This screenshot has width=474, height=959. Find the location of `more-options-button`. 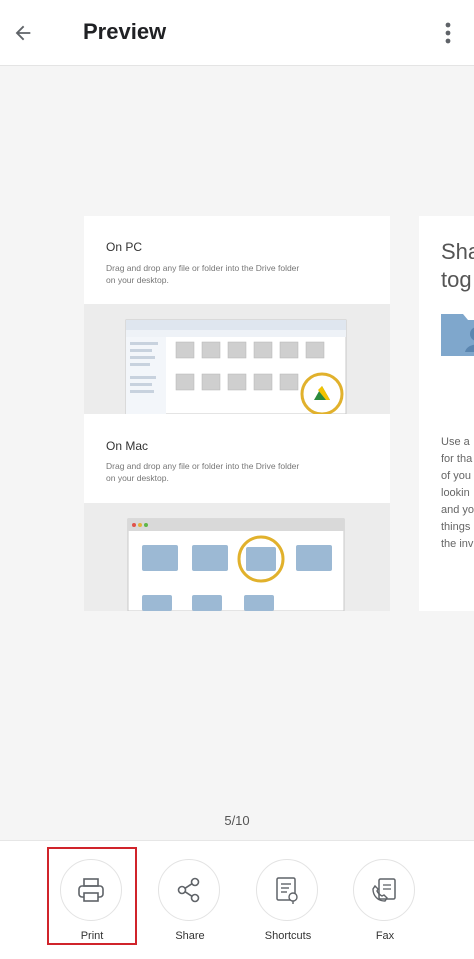

more-options-button is located at coordinates (448, 33).